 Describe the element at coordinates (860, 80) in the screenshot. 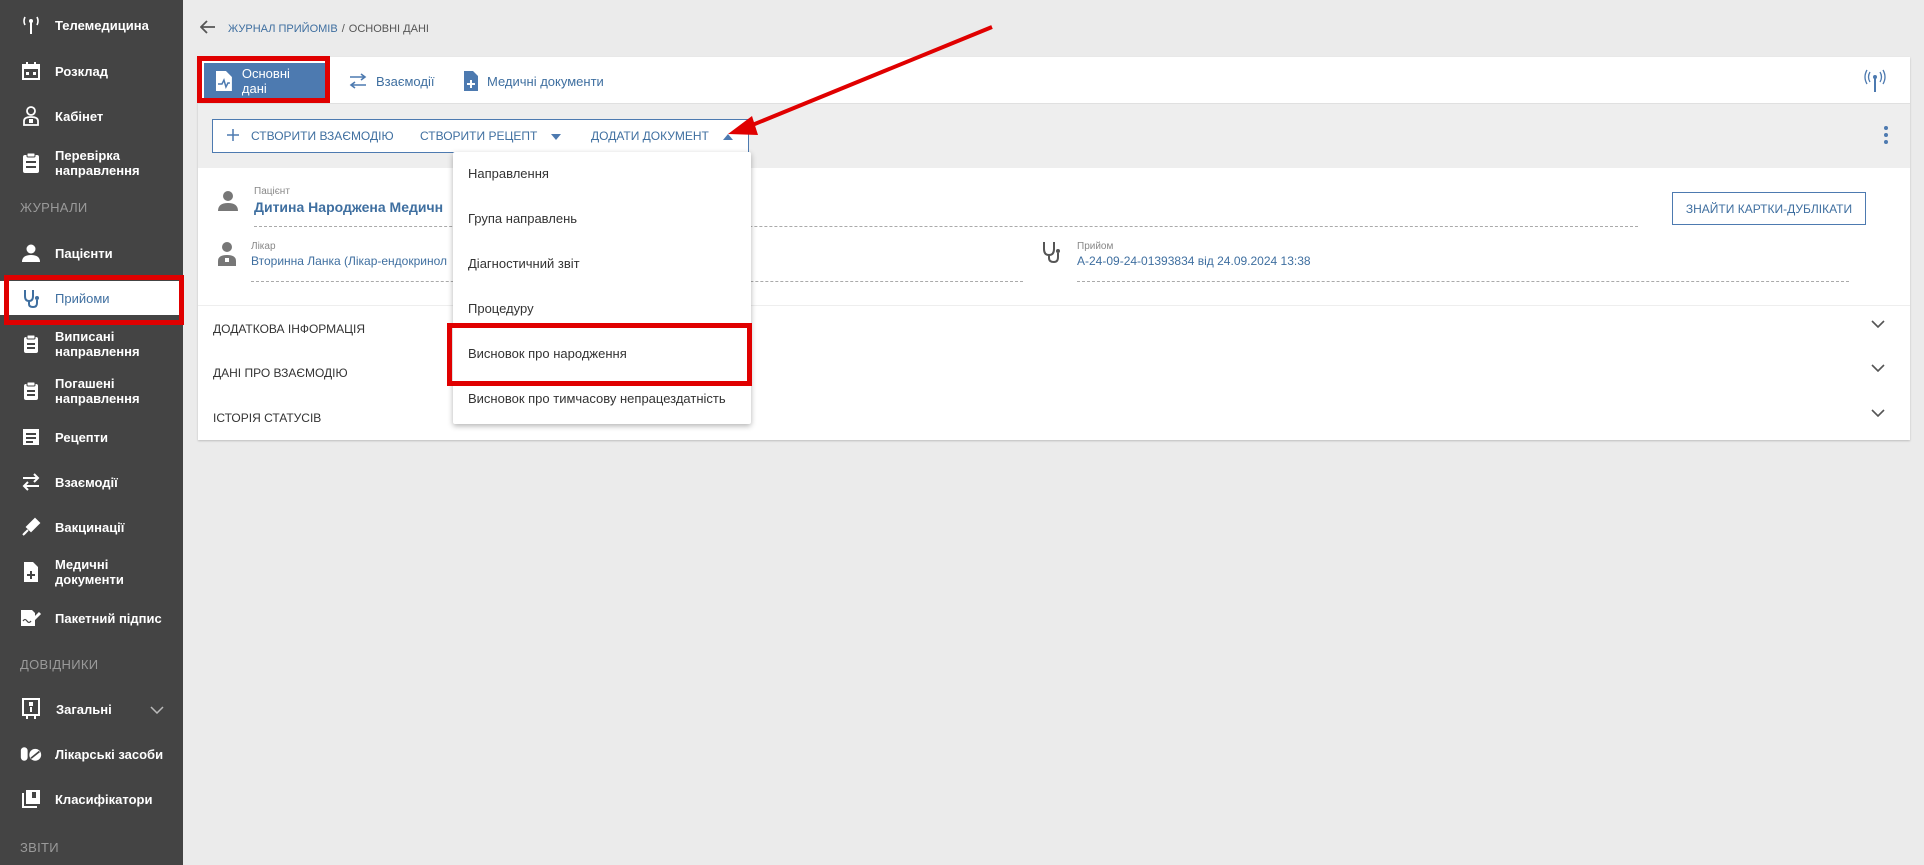

I see `annotation-arrow` at that location.